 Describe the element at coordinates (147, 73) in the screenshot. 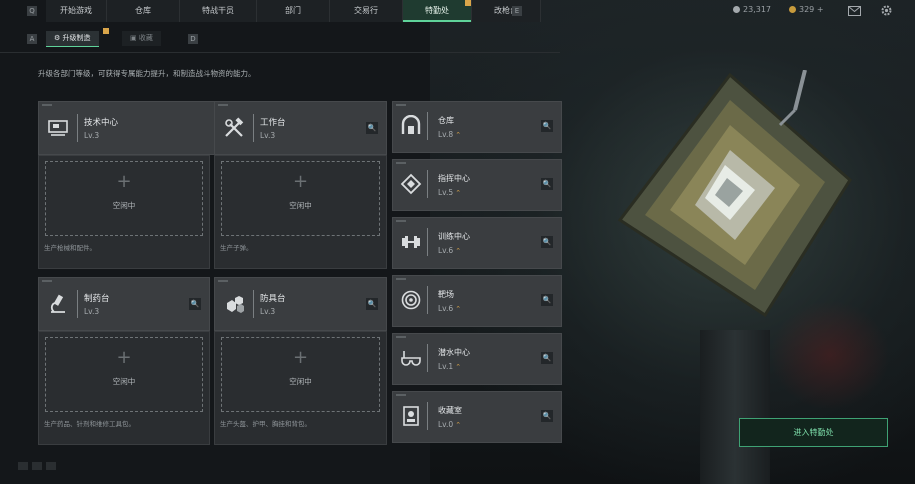

I see `page-description: 升级各部门等级，可获得专属能力提升，和制造战斗物资的能力。` at that location.